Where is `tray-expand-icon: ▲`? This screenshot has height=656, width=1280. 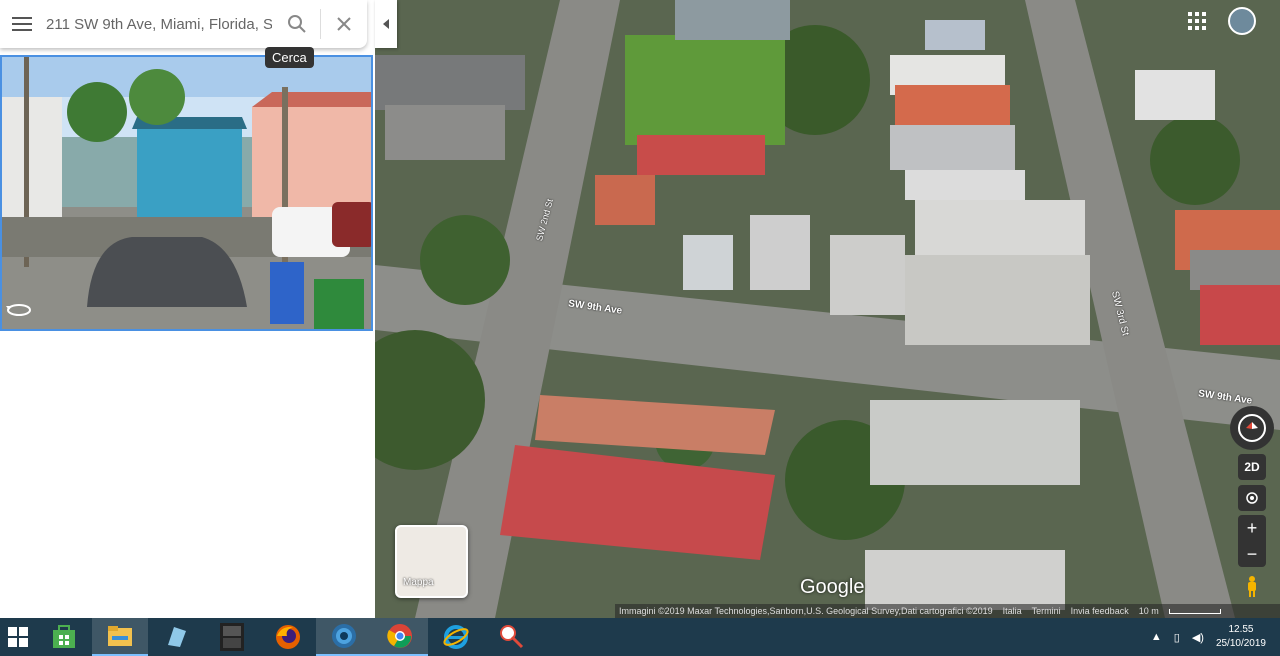 tray-expand-icon: ▲ is located at coordinates (1156, 637).